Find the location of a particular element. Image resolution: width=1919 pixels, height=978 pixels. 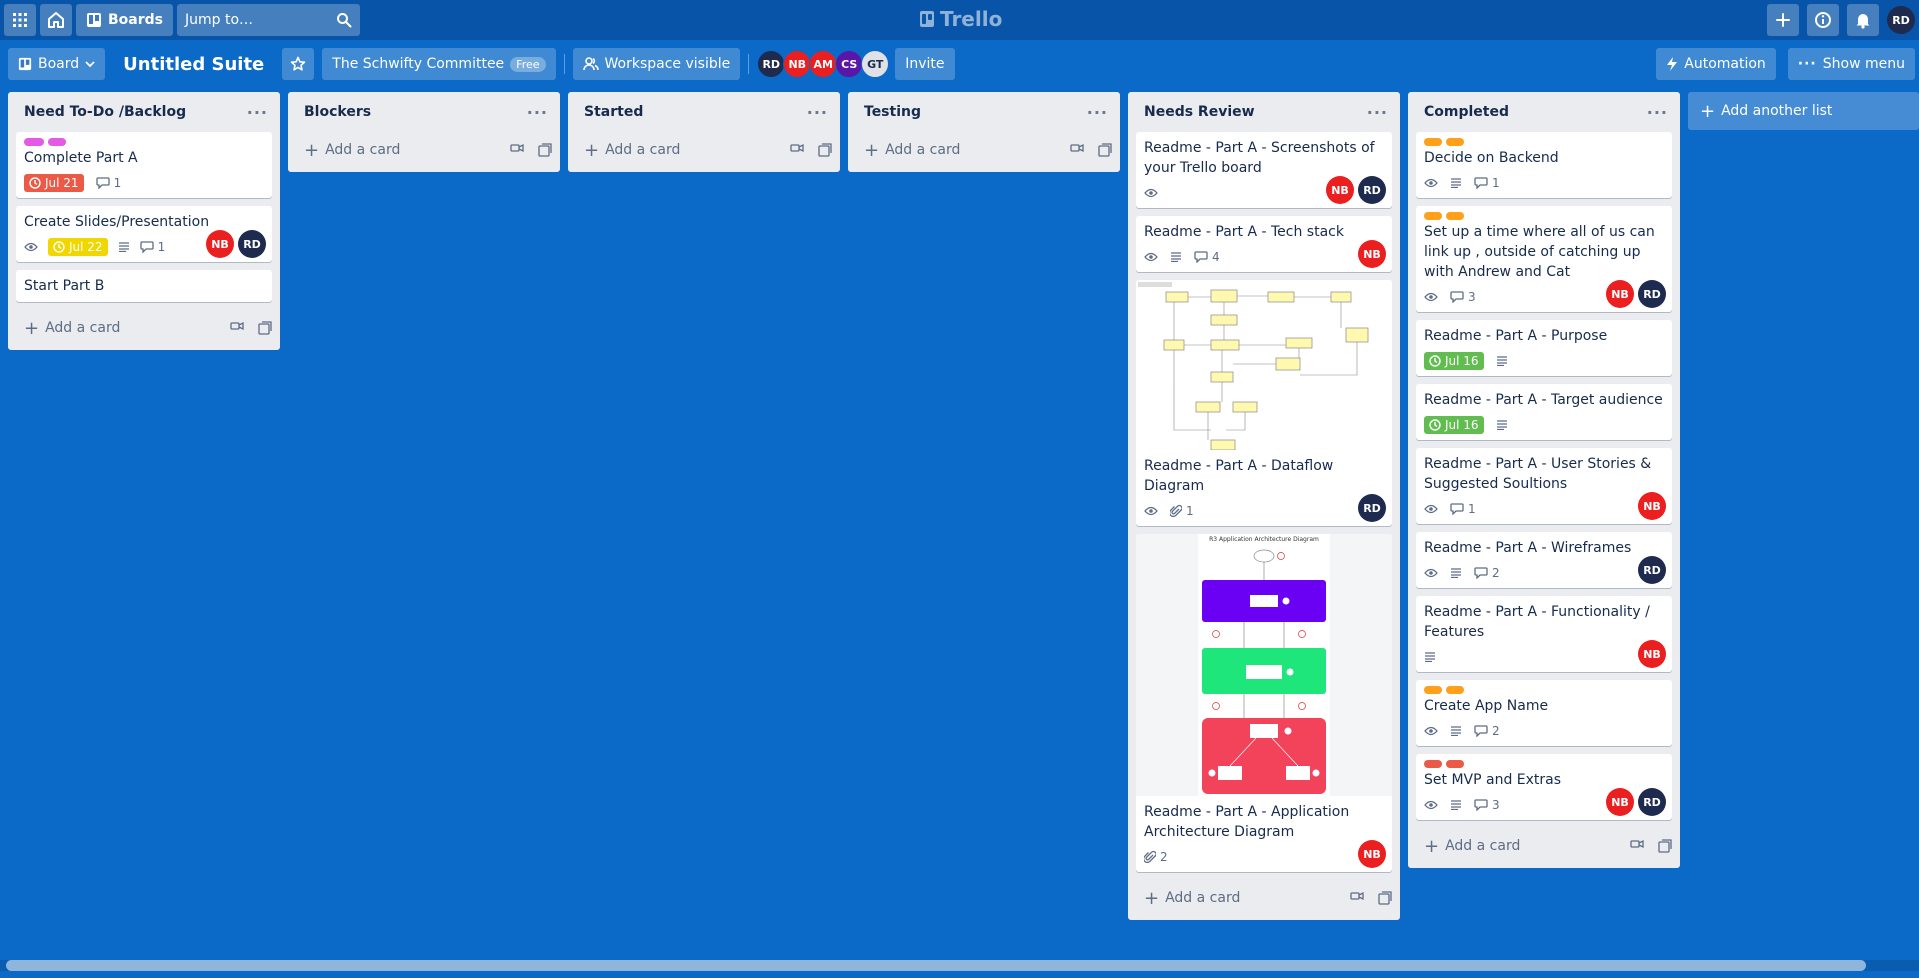

member-avatar: CS is located at coordinates (849, 64).